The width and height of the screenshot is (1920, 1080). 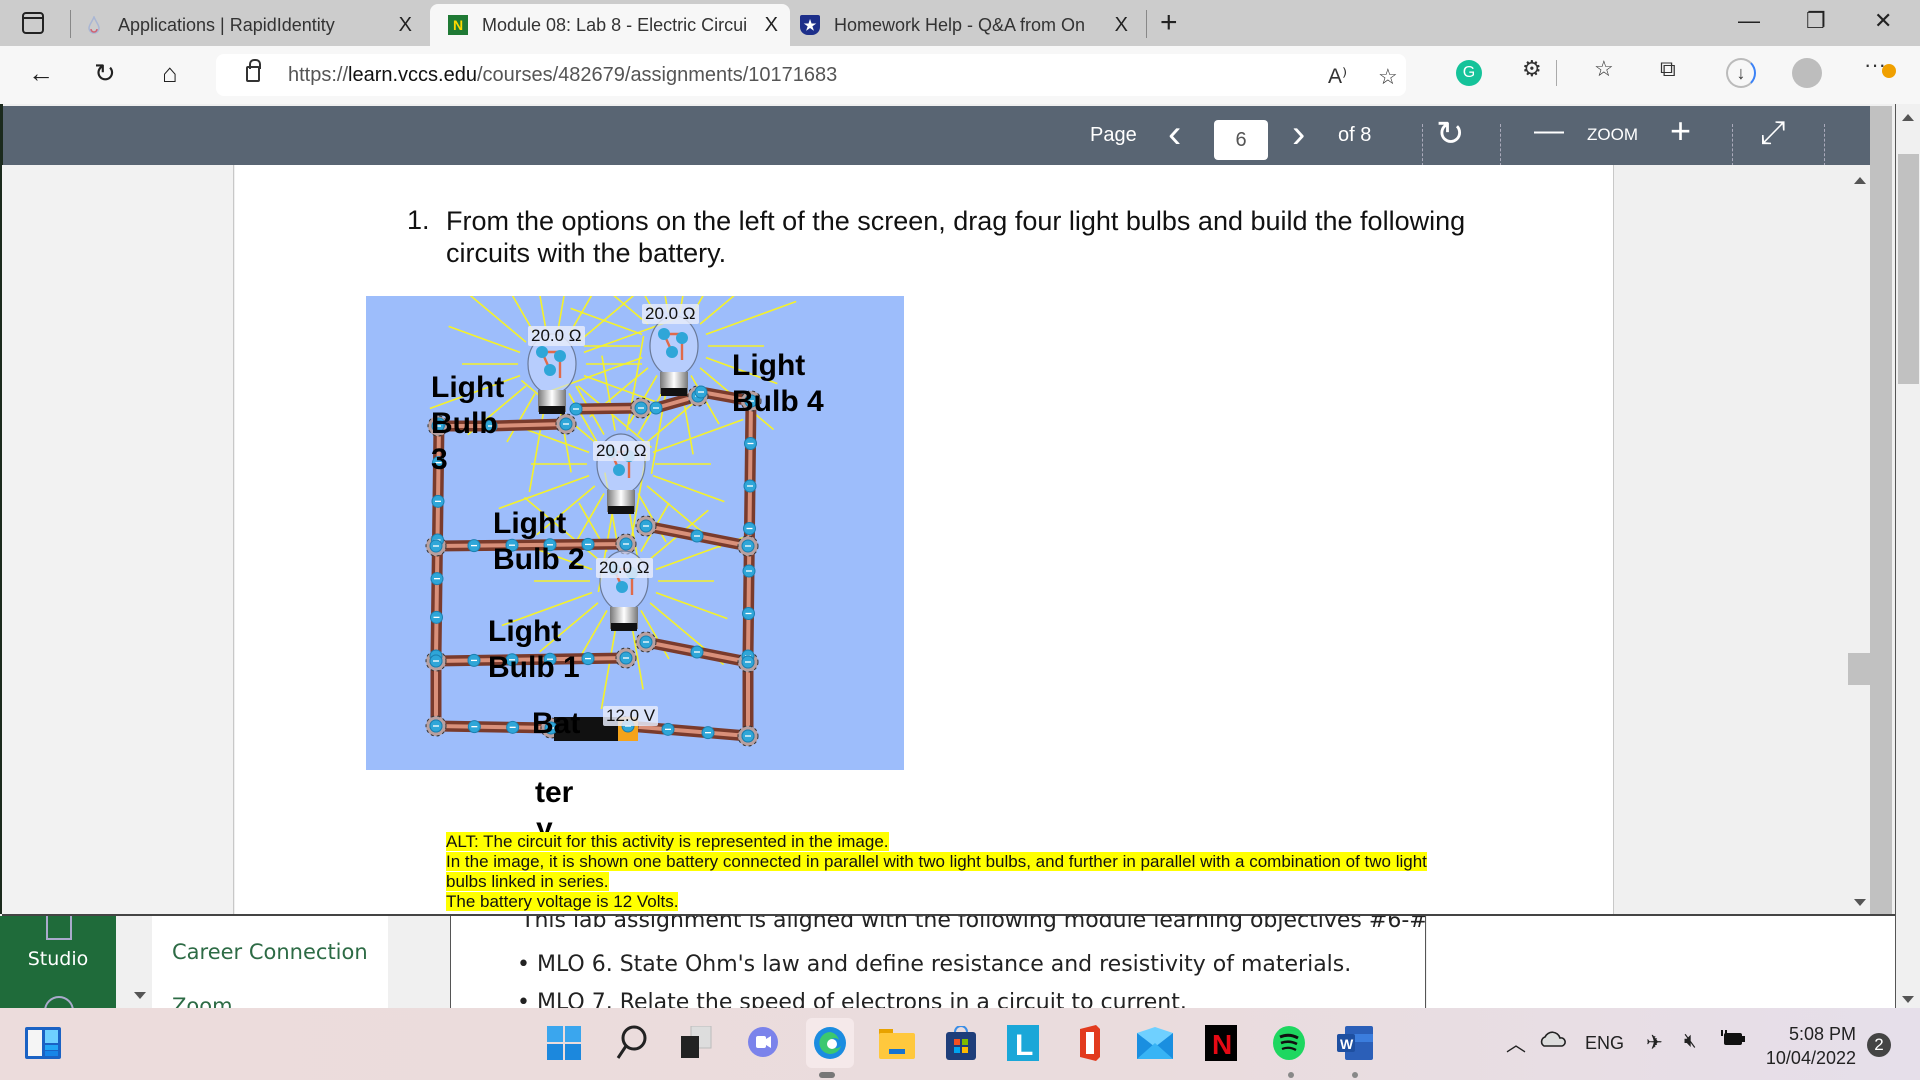 What do you see at coordinates (1883, 21) in the screenshot?
I see `close-window-button: ✕` at bounding box center [1883, 21].